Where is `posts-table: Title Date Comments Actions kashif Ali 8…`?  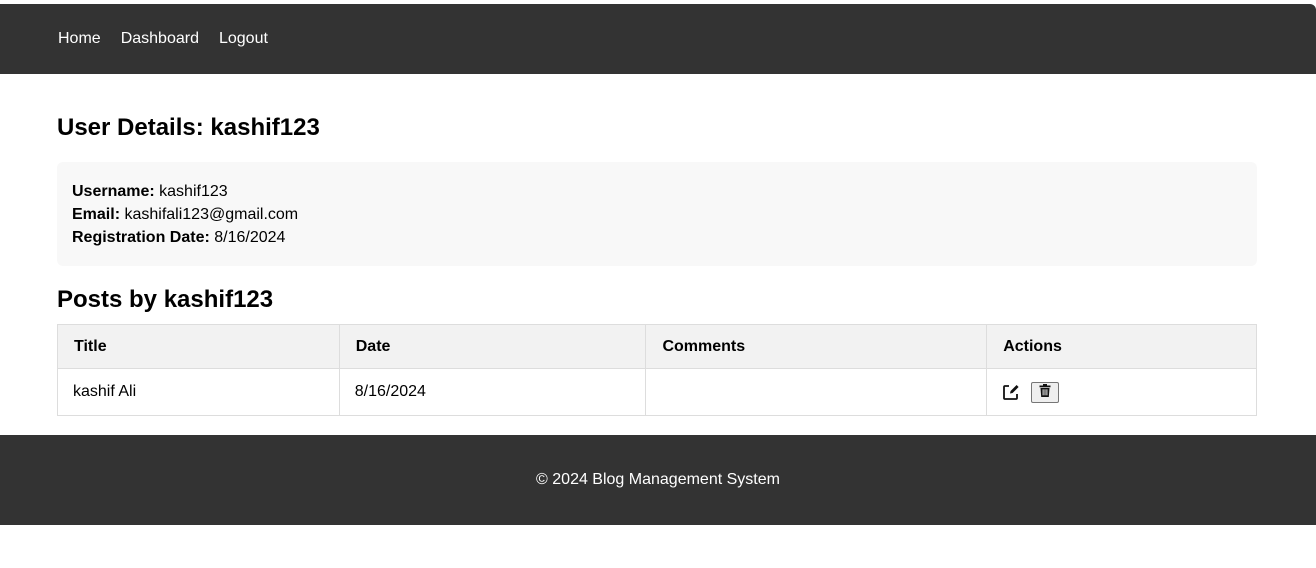 posts-table: Title Date Comments Actions kashif Ali 8… is located at coordinates (657, 370).